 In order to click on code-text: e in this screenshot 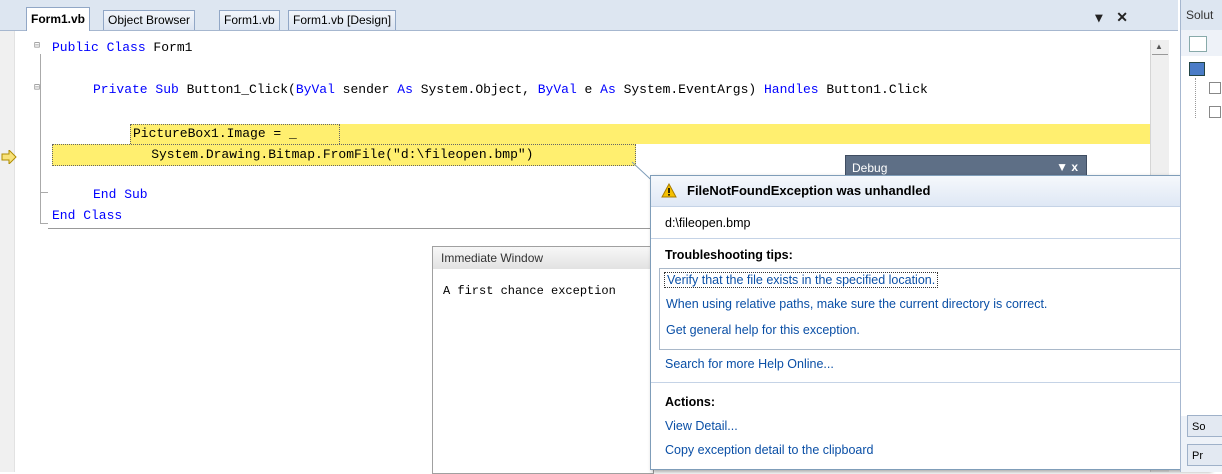, I will do `click(588, 89)`.